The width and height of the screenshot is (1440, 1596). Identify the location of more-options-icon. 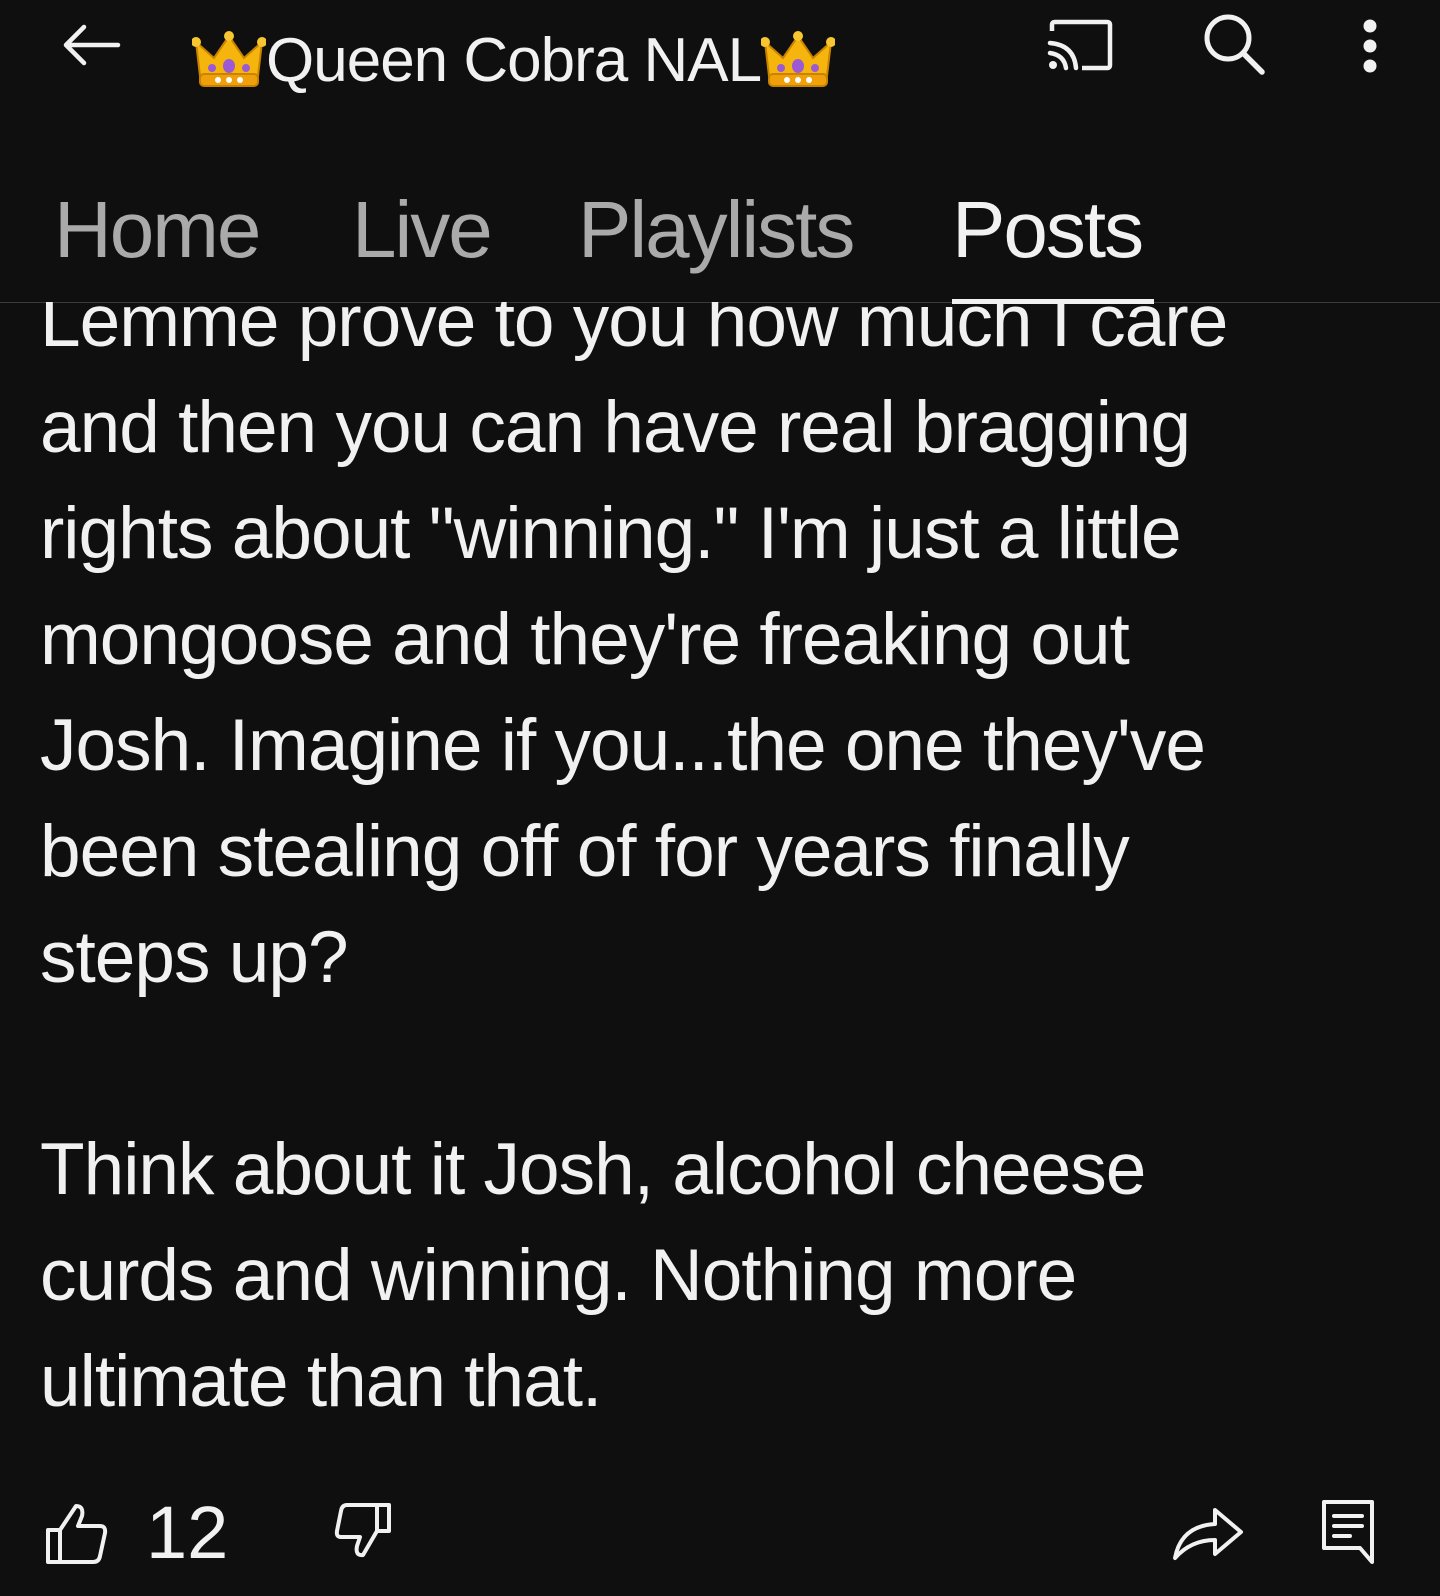
(1370, 46).